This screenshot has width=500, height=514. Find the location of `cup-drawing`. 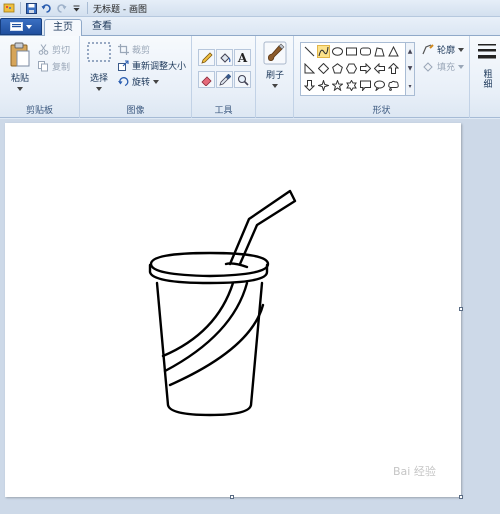

cup-drawing is located at coordinates (222, 303).